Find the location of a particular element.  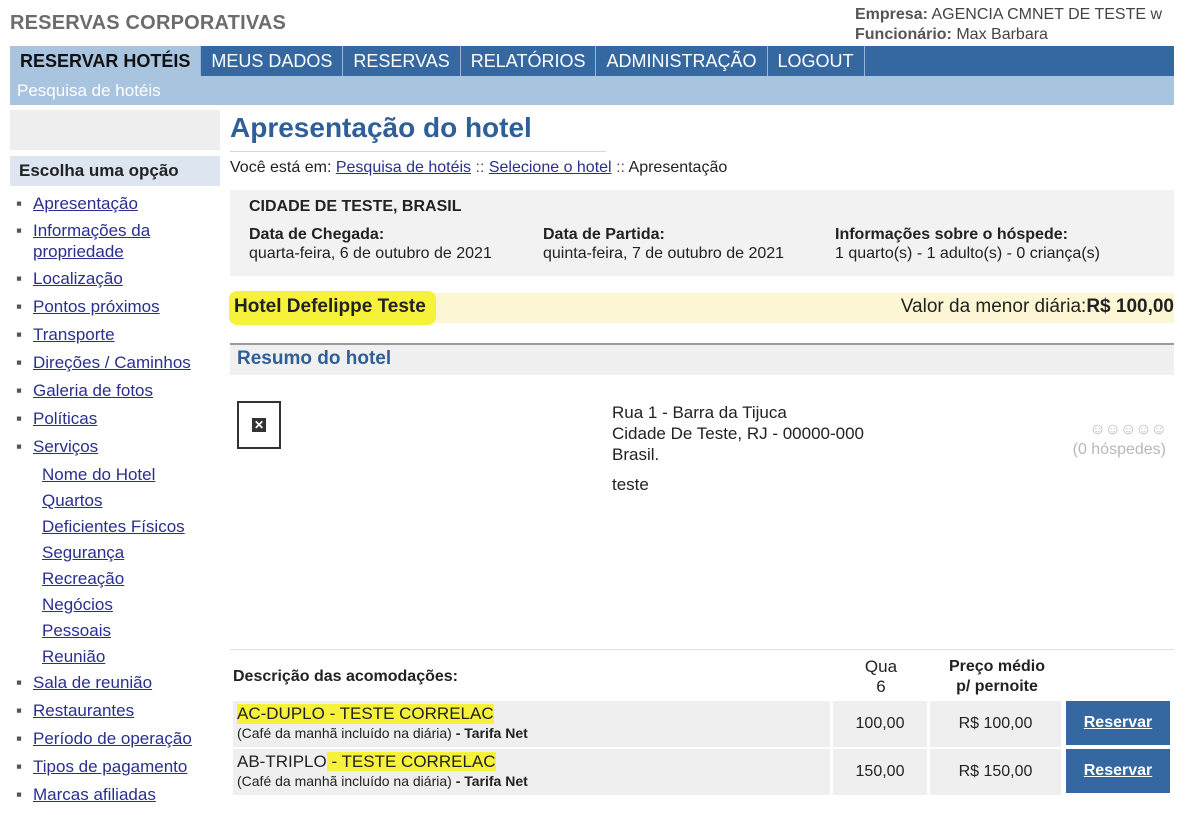

sidebar-link-pessoais: Pessoais is located at coordinates (76, 630).